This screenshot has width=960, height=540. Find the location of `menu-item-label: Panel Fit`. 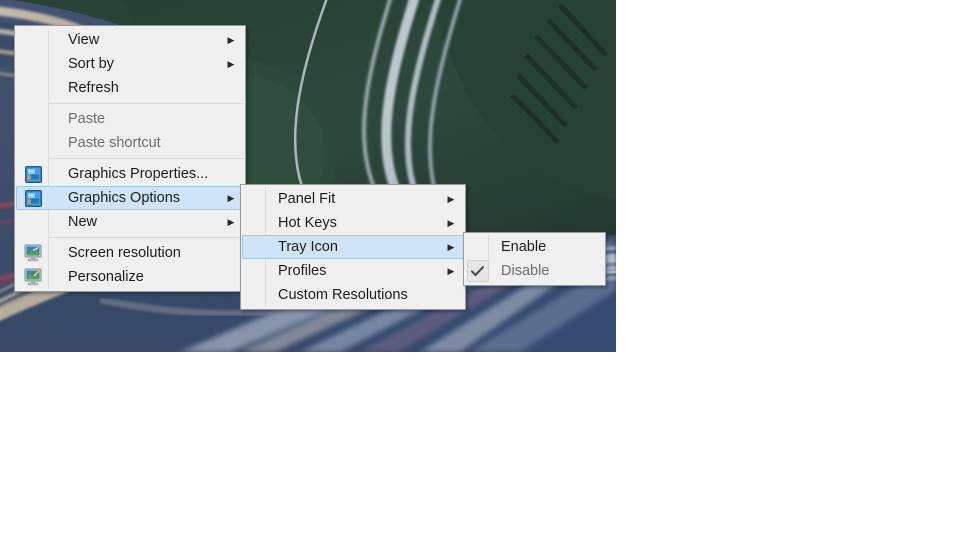

menu-item-label: Panel Fit is located at coordinates (307, 199).